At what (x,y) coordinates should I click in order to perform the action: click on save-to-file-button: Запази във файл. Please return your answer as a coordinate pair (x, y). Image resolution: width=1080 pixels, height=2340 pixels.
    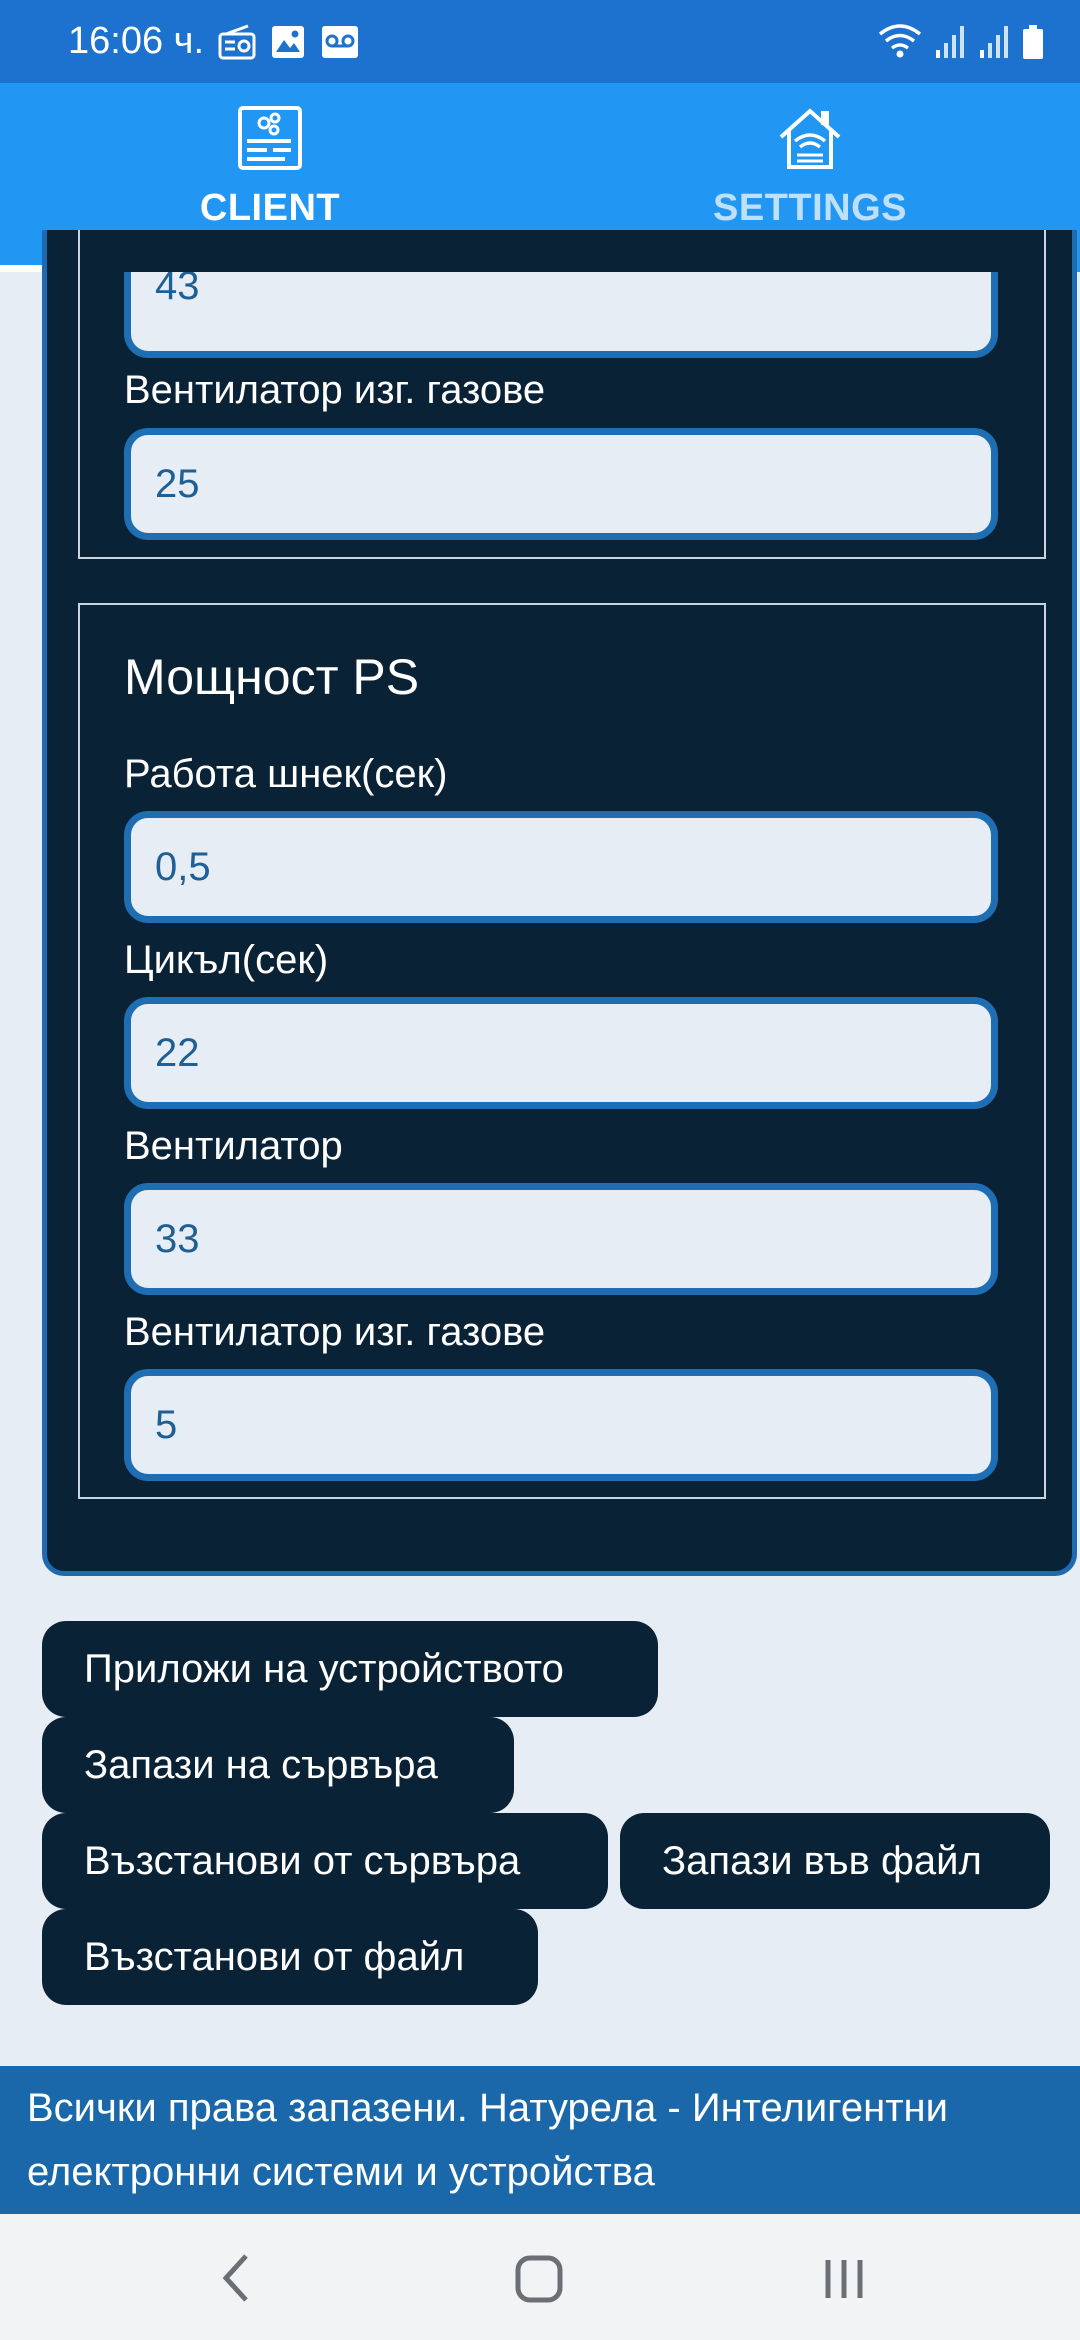
    Looking at the image, I should click on (835, 1861).